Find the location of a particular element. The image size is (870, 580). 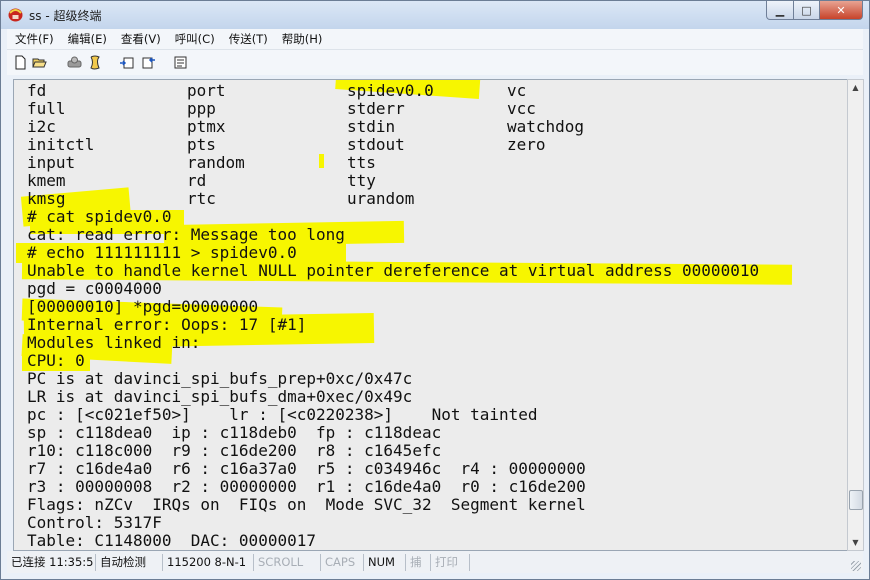

scroll-up-icon: ▲ is located at coordinates (855, 87).